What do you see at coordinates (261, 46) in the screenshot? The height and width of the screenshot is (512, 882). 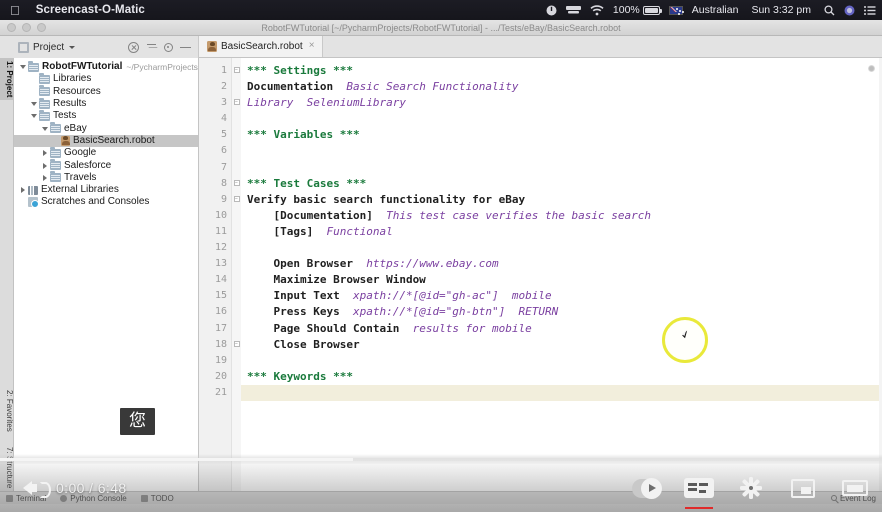 I see `editor-tab-basicsearch: BasicSearch.robot ×` at bounding box center [261, 46].